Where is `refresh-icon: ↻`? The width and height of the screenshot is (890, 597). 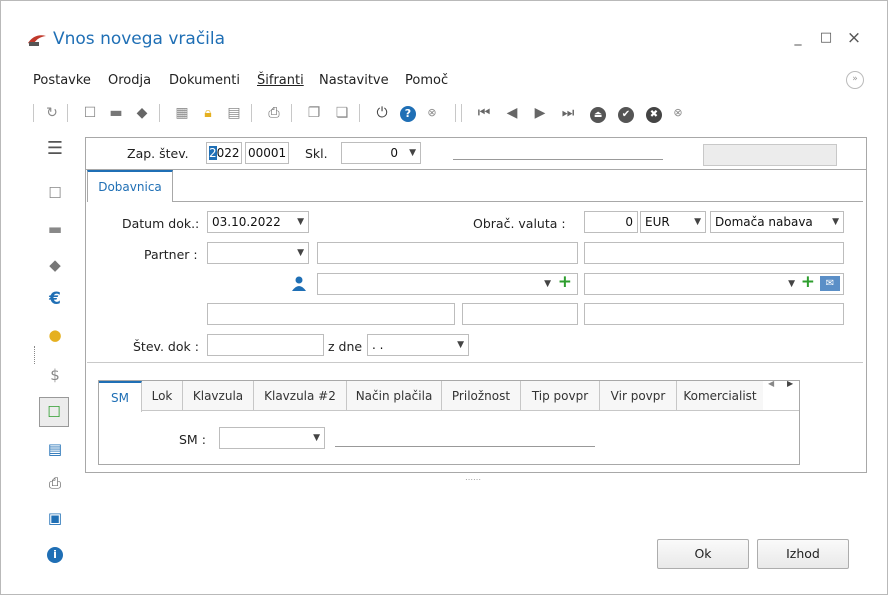
refresh-icon: ↻ is located at coordinates (52, 113).